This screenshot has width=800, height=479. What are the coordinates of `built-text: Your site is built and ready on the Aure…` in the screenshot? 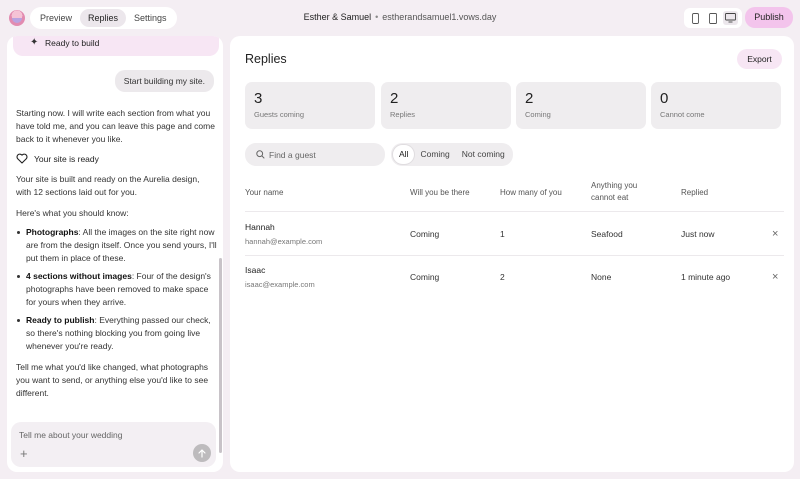 It's located at (108, 185).